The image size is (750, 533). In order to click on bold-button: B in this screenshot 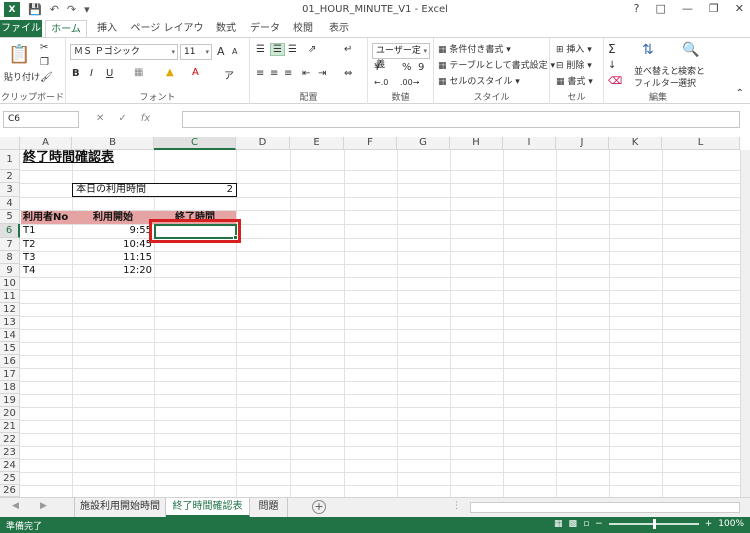, I will do `click(76, 73)`.